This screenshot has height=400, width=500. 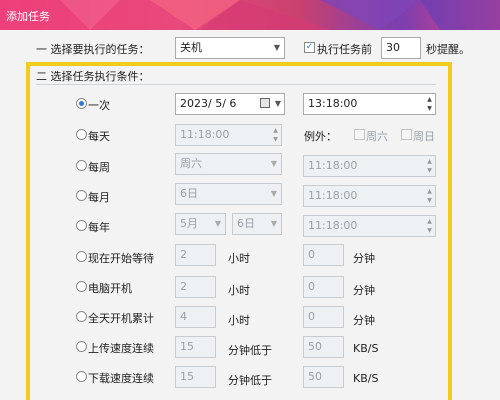 I want to click on seconds-suffix-label: 秒提醒。, so click(x=448, y=49).